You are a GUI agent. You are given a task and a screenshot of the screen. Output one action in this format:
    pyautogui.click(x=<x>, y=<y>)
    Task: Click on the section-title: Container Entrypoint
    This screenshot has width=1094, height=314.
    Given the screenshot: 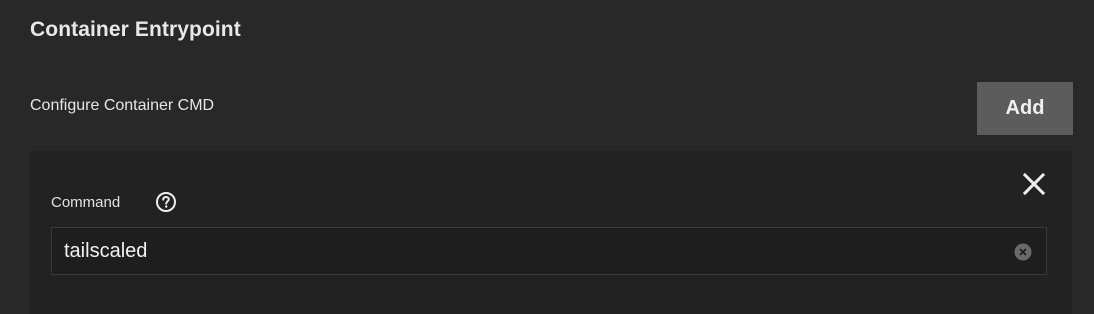 What is the action you would take?
    pyautogui.click(x=135, y=29)
    